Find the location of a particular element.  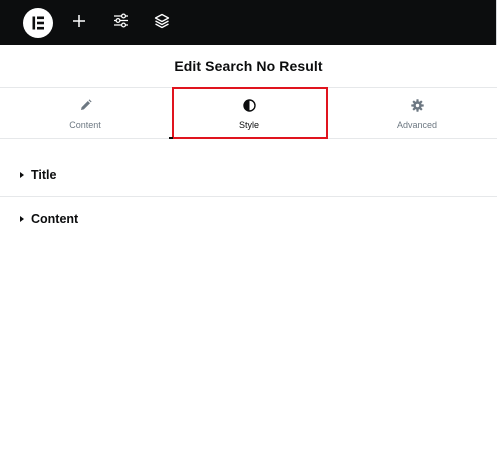

panel-tabs: Content Style Advanced is located at coordinates (248, 113).